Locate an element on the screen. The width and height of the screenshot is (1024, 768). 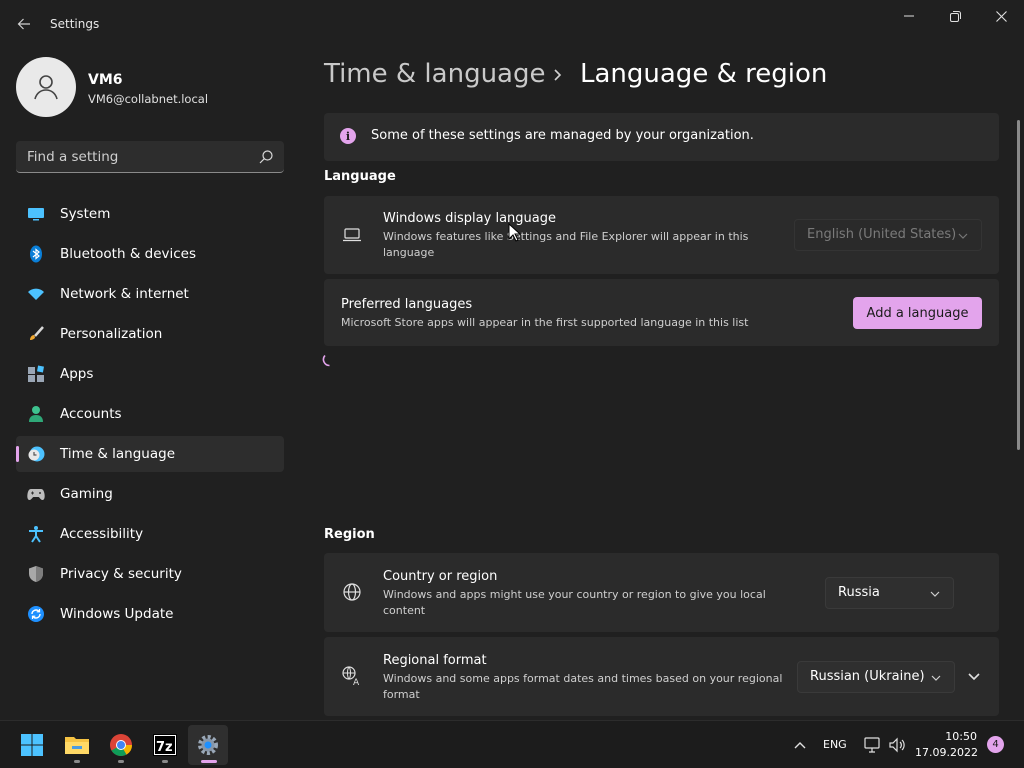
close-icon is located at coordinates (1001, 16).